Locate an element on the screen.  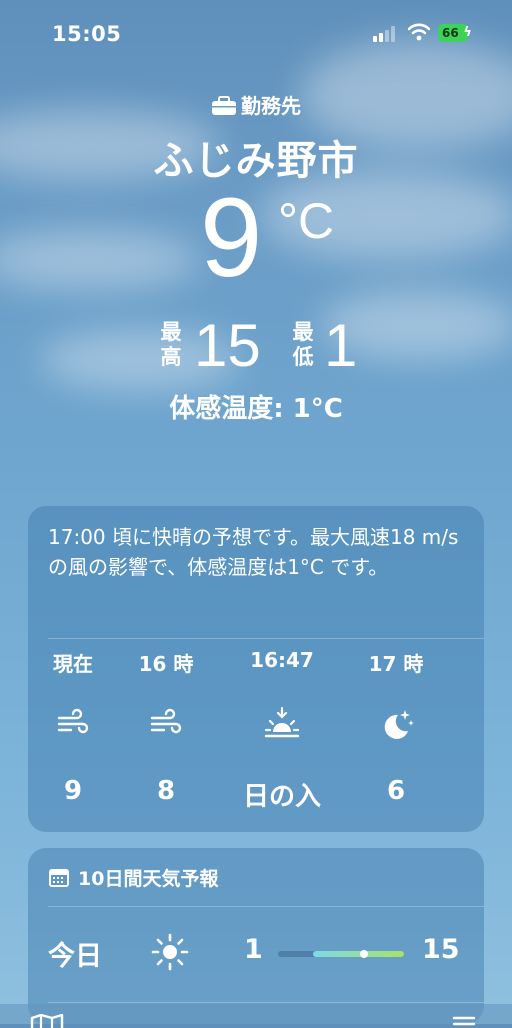
location-badge: 勤務先 is located at coordinates (256, 104).